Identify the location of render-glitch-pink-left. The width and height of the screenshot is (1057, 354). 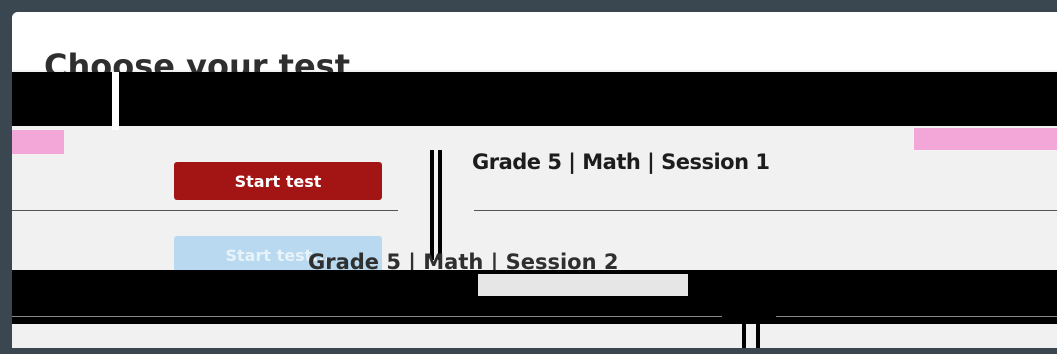
(38, 142).